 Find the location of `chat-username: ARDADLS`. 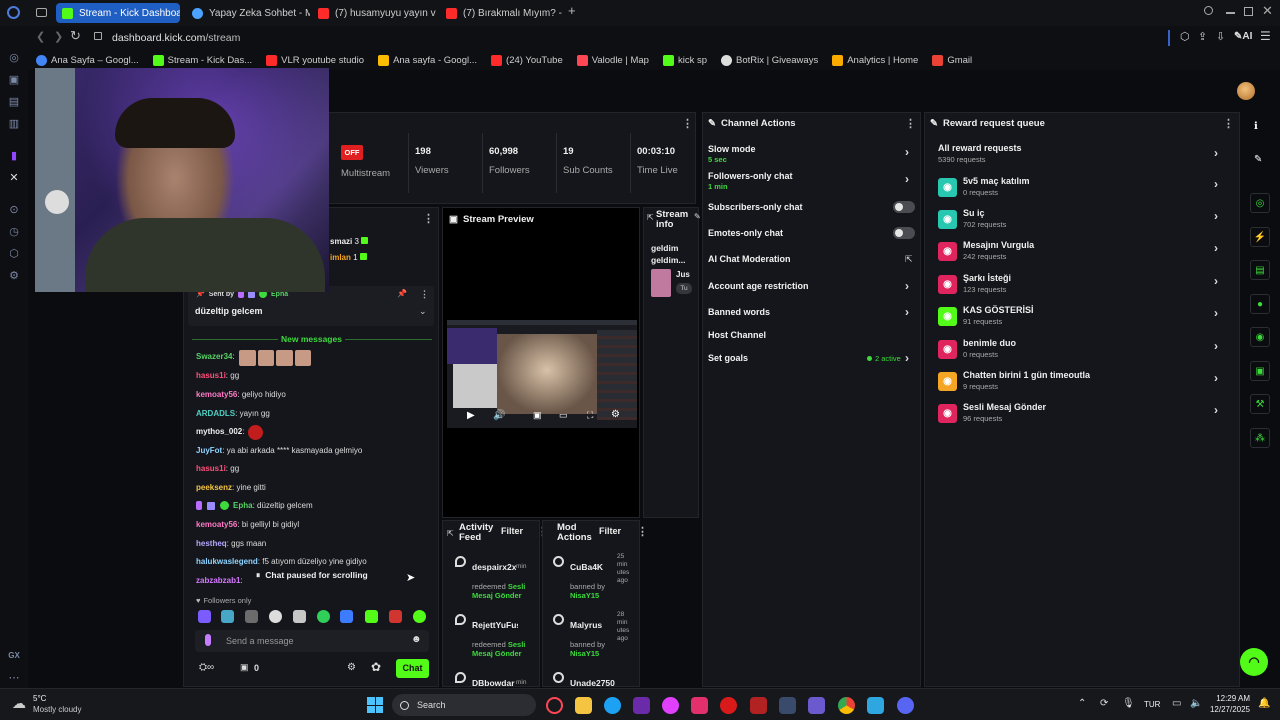

chat-username: ARDADLS is located at coordinates (215, 413).